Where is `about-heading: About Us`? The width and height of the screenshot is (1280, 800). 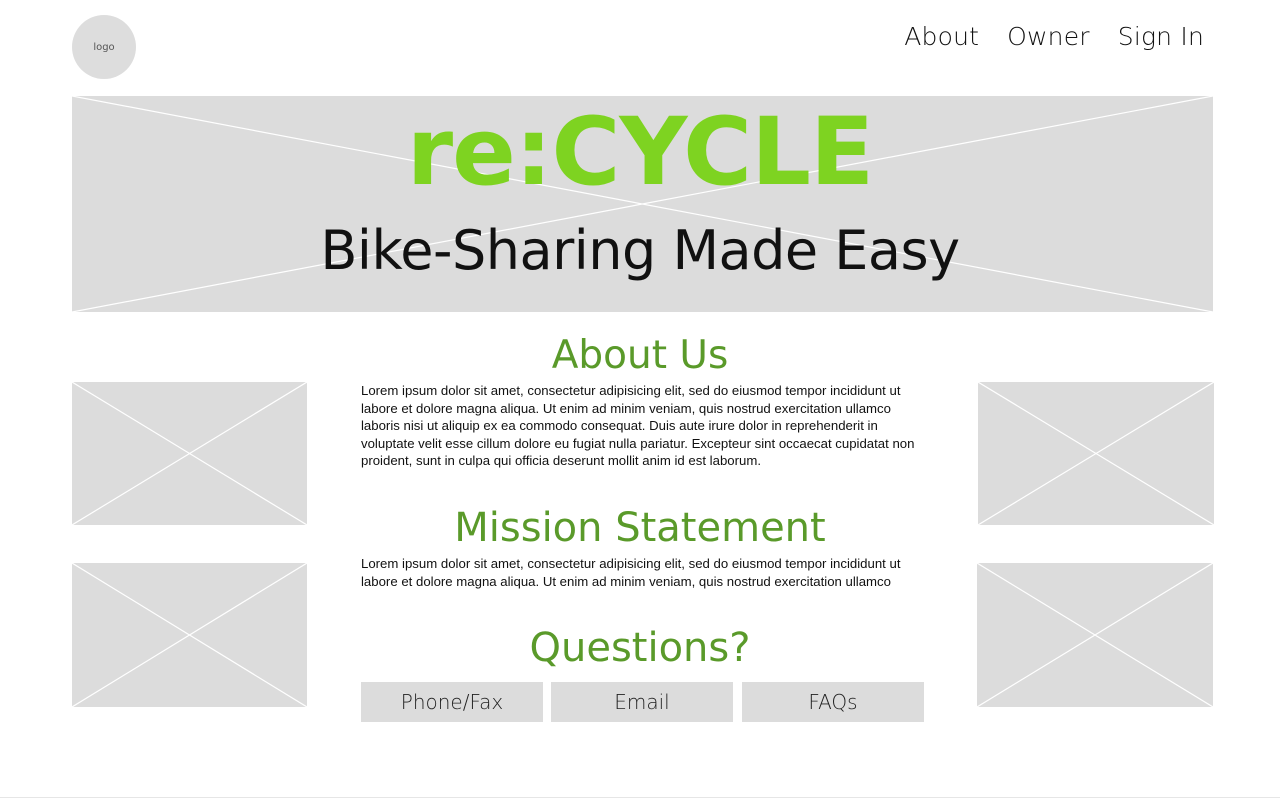 about-heading: About Us is located at coordinates (640, 355).